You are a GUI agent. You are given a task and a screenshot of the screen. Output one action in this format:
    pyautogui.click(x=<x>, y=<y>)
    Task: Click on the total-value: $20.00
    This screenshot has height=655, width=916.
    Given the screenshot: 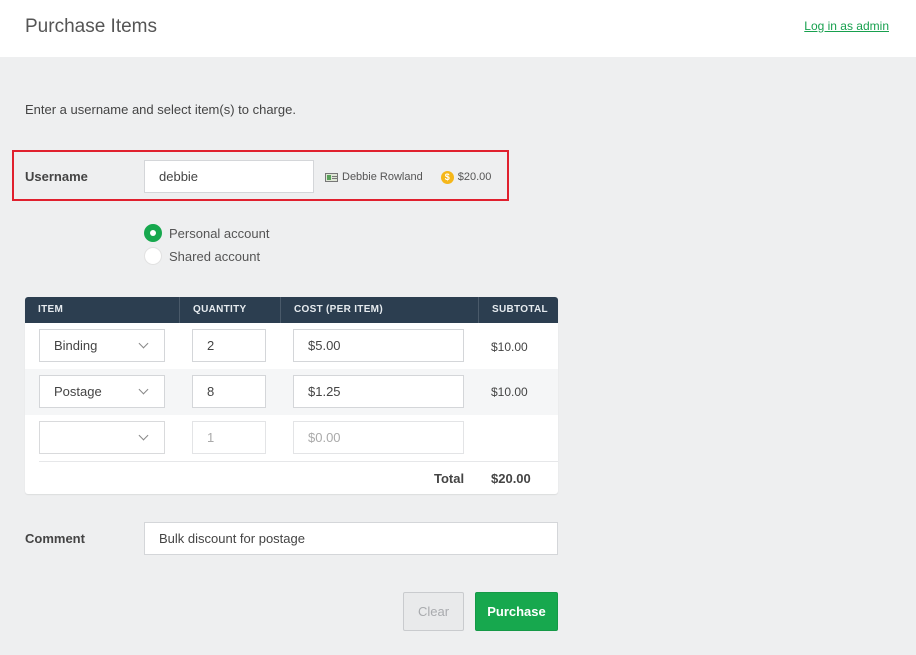 What is the action you would take?
    pyautogui.click(x=511, y=478)
    